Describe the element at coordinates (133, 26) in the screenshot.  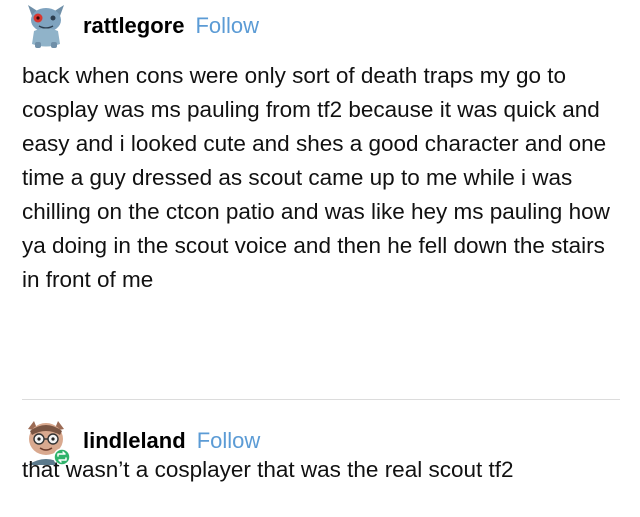
I see `username: rattlegore` at that location.